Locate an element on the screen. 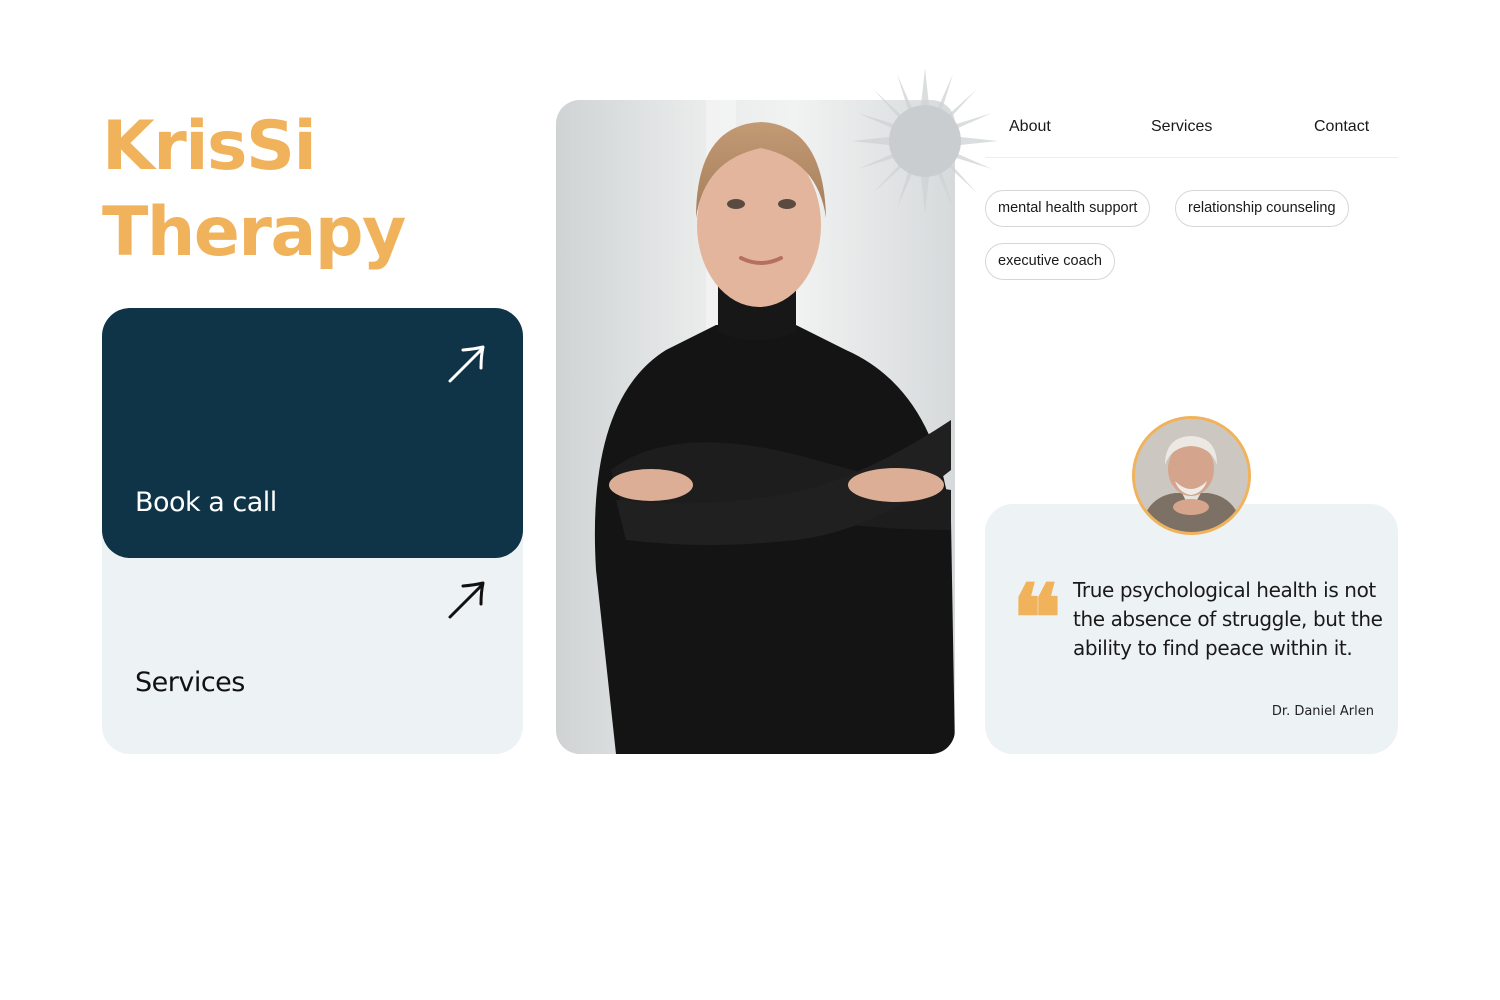 The width and height of the screenshot is (1500, 1000). author-avatar is located at coordinates (1191, 475).